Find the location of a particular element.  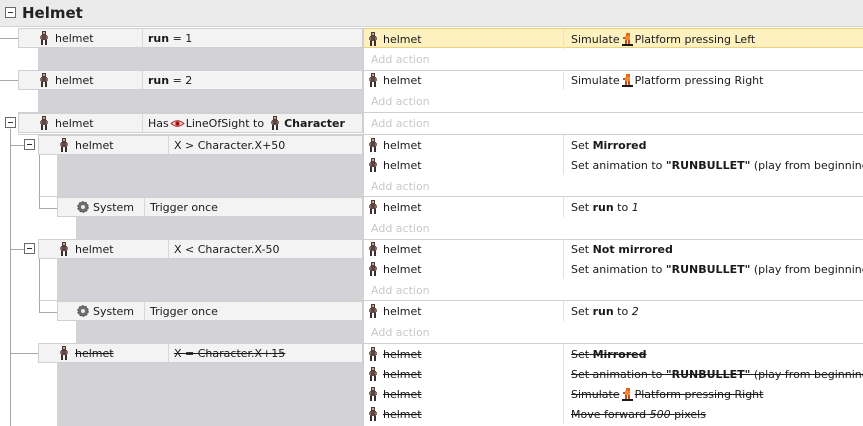

condition-row: helmet run = 2 is located at coordinates (190, 80).